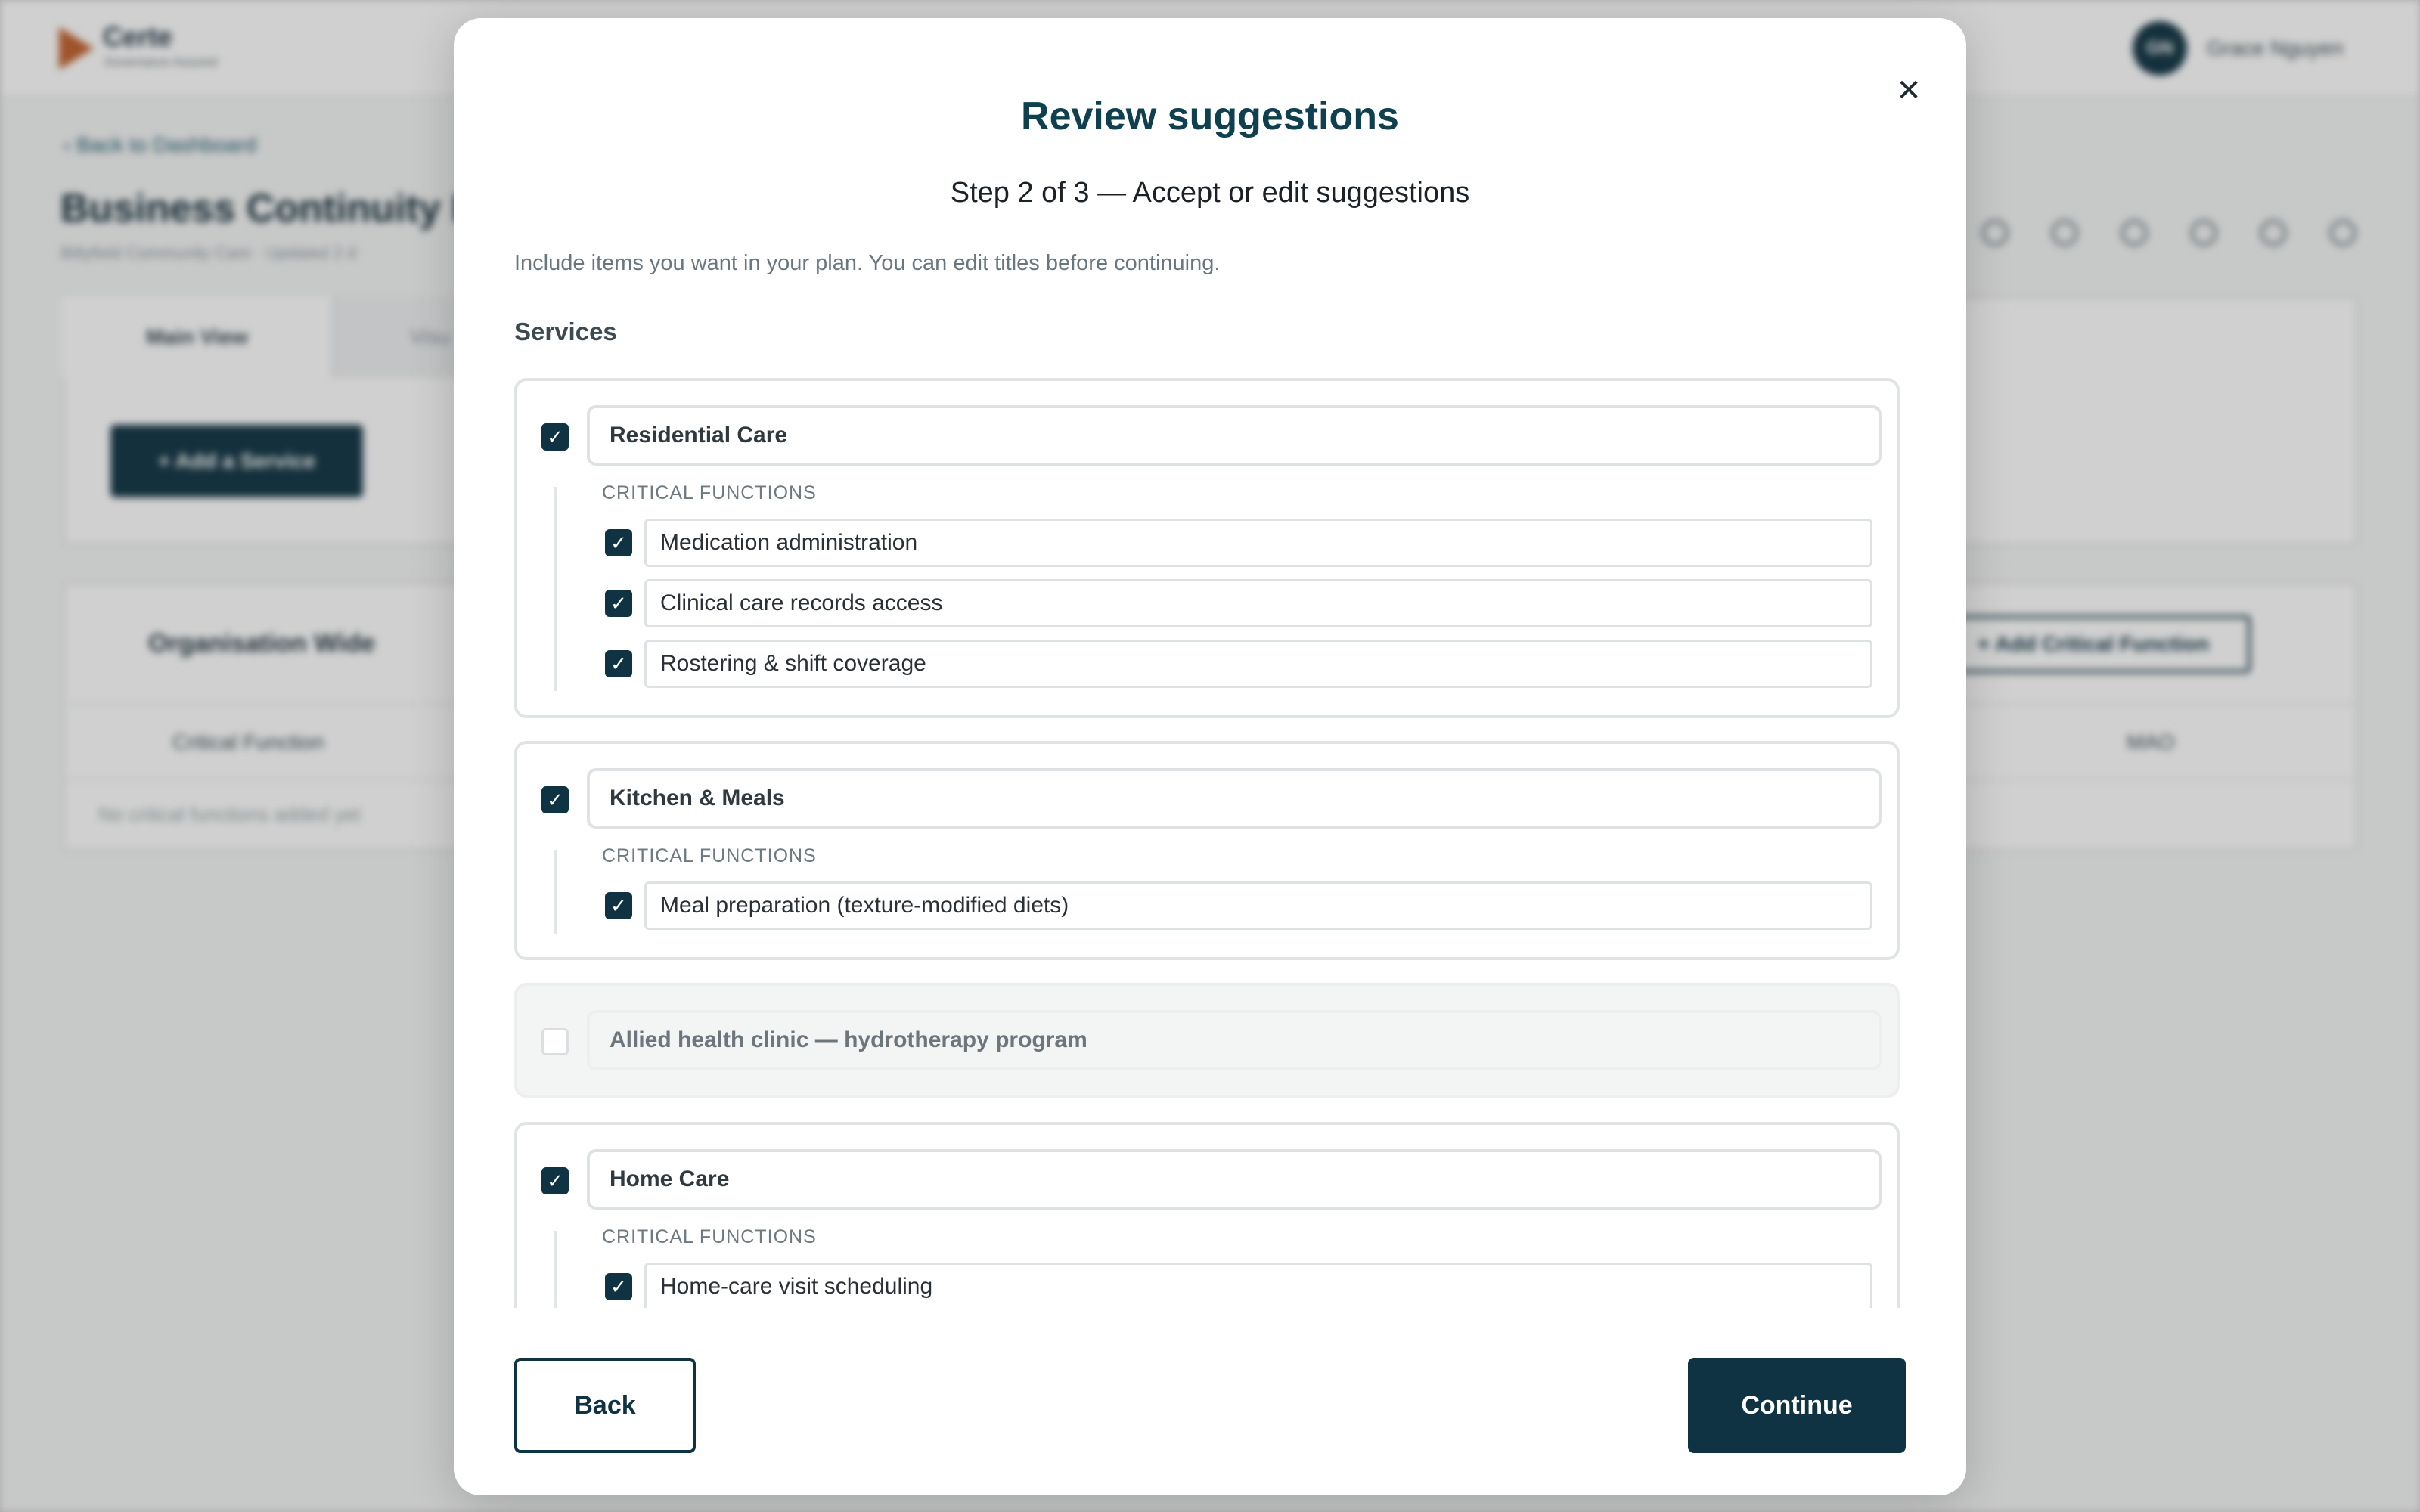  I want to click on back-button: Back, so click(605, 1405).